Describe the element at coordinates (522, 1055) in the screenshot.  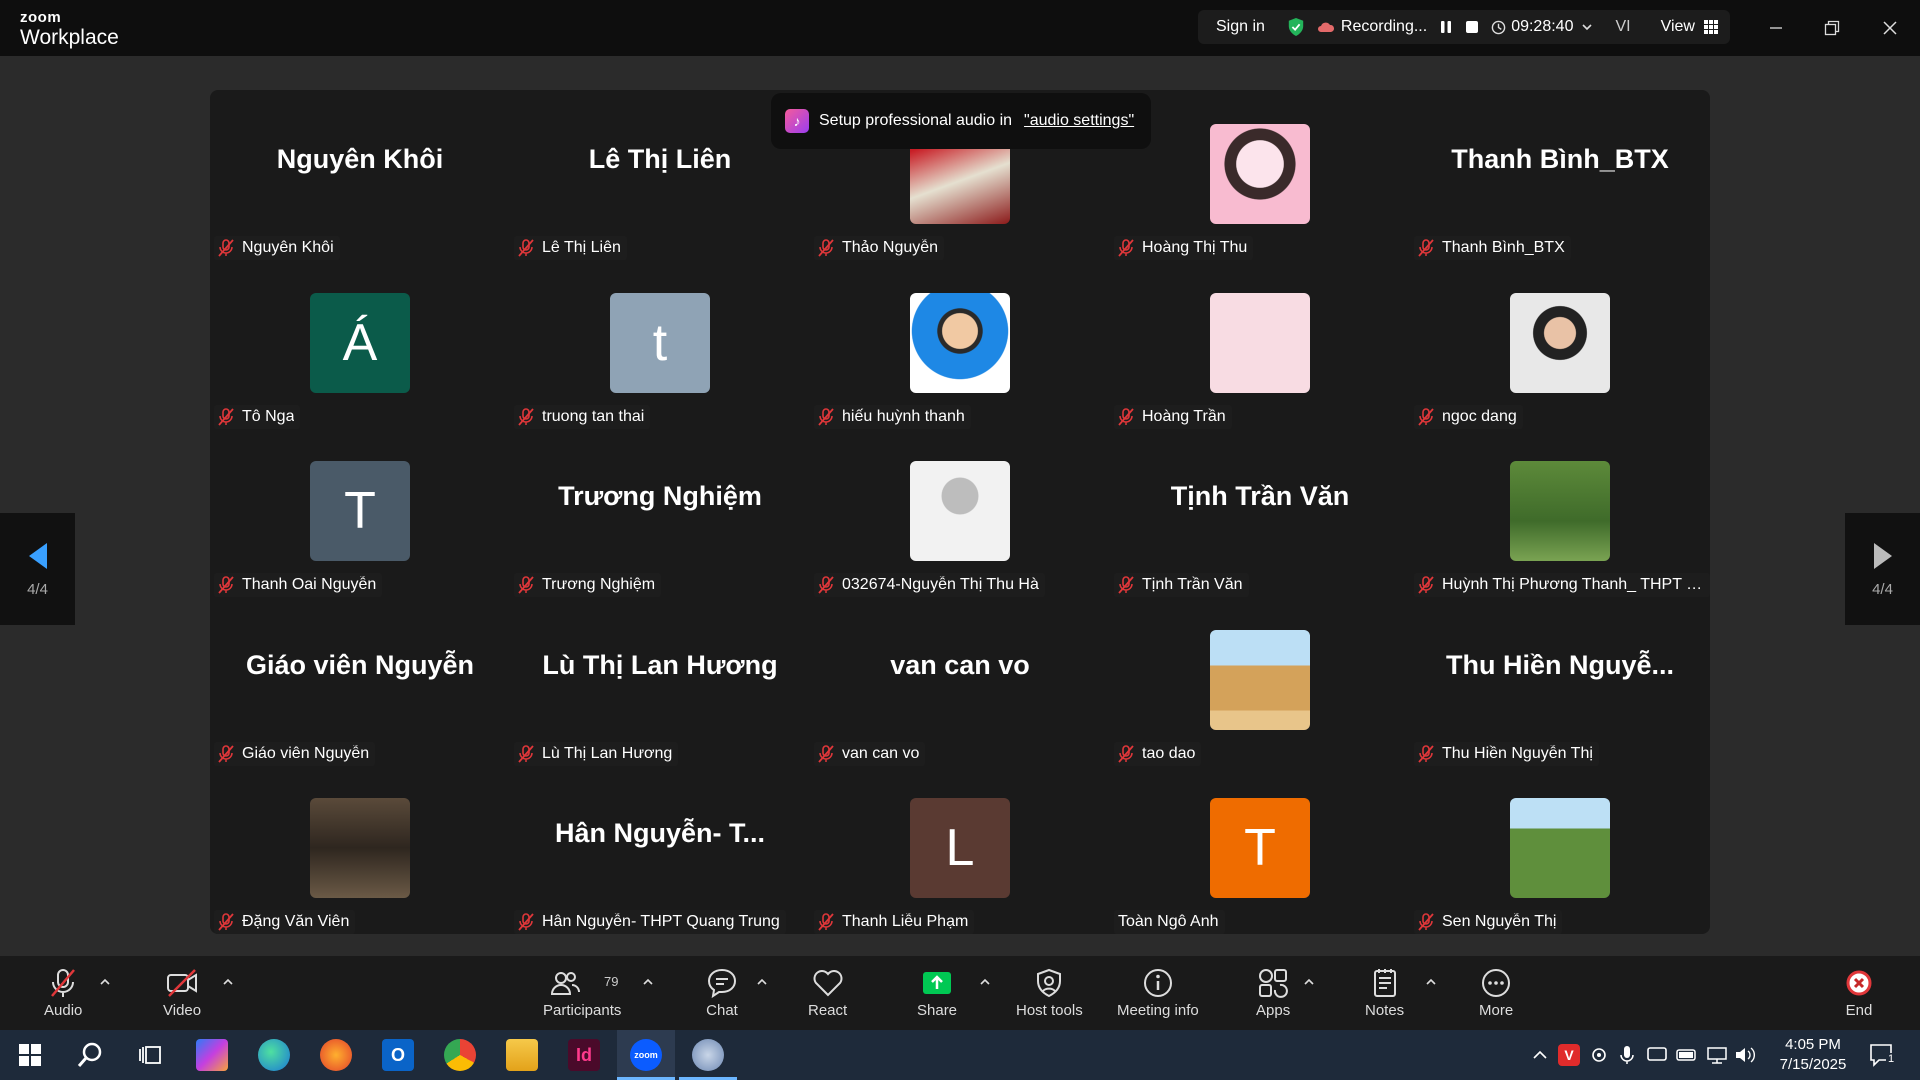
I see `file-explorer-icon` at that location.